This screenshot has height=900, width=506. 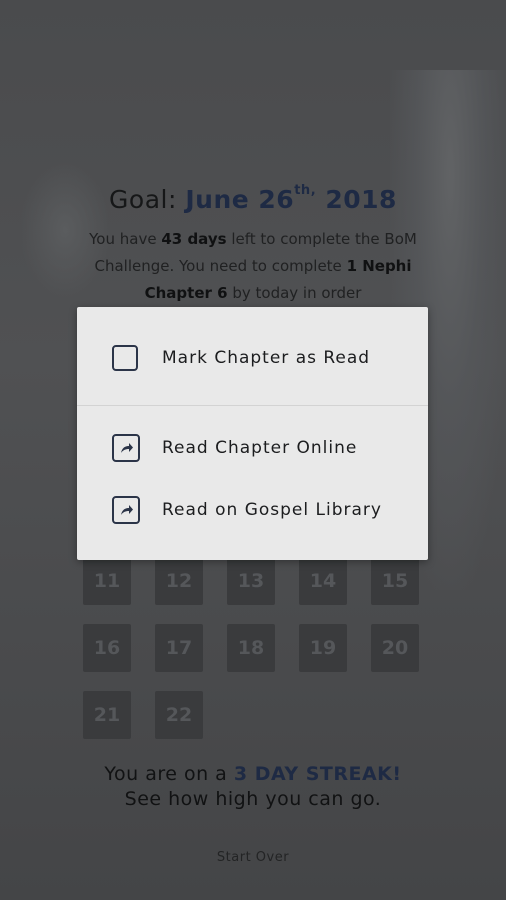 I want to click on chapter-cell: 22, so click(x=179, y=715).